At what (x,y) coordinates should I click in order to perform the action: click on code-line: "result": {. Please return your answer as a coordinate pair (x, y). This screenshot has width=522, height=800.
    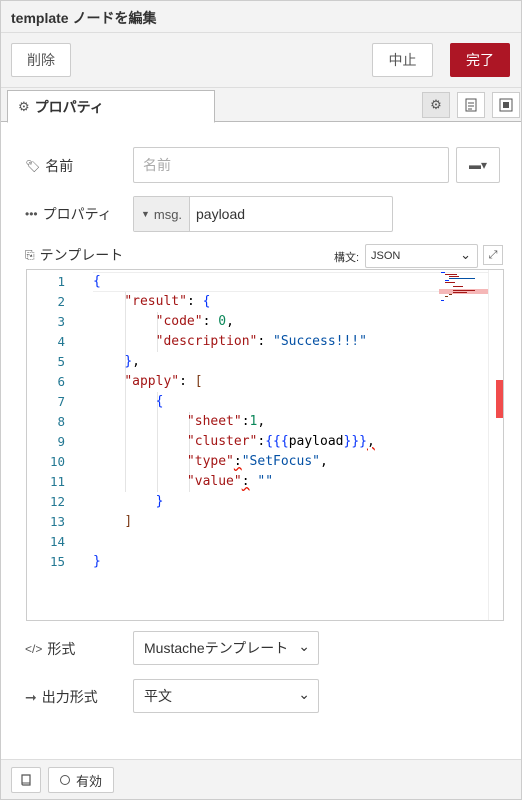
    Looking at the image, I should click on (167, 301).